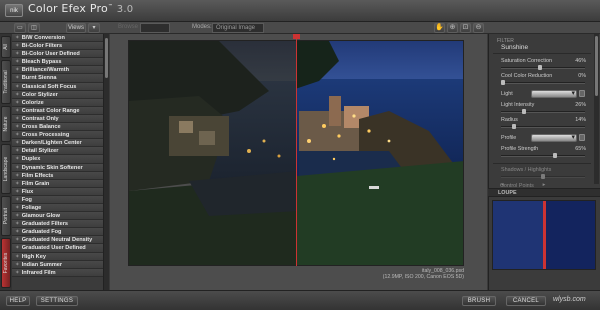 This screenshot has height=310, width=600. What do you see at coordinates (543, 67) in the screenshot?
I see `saturation-correction-slider` at bounding box center [543, 67].